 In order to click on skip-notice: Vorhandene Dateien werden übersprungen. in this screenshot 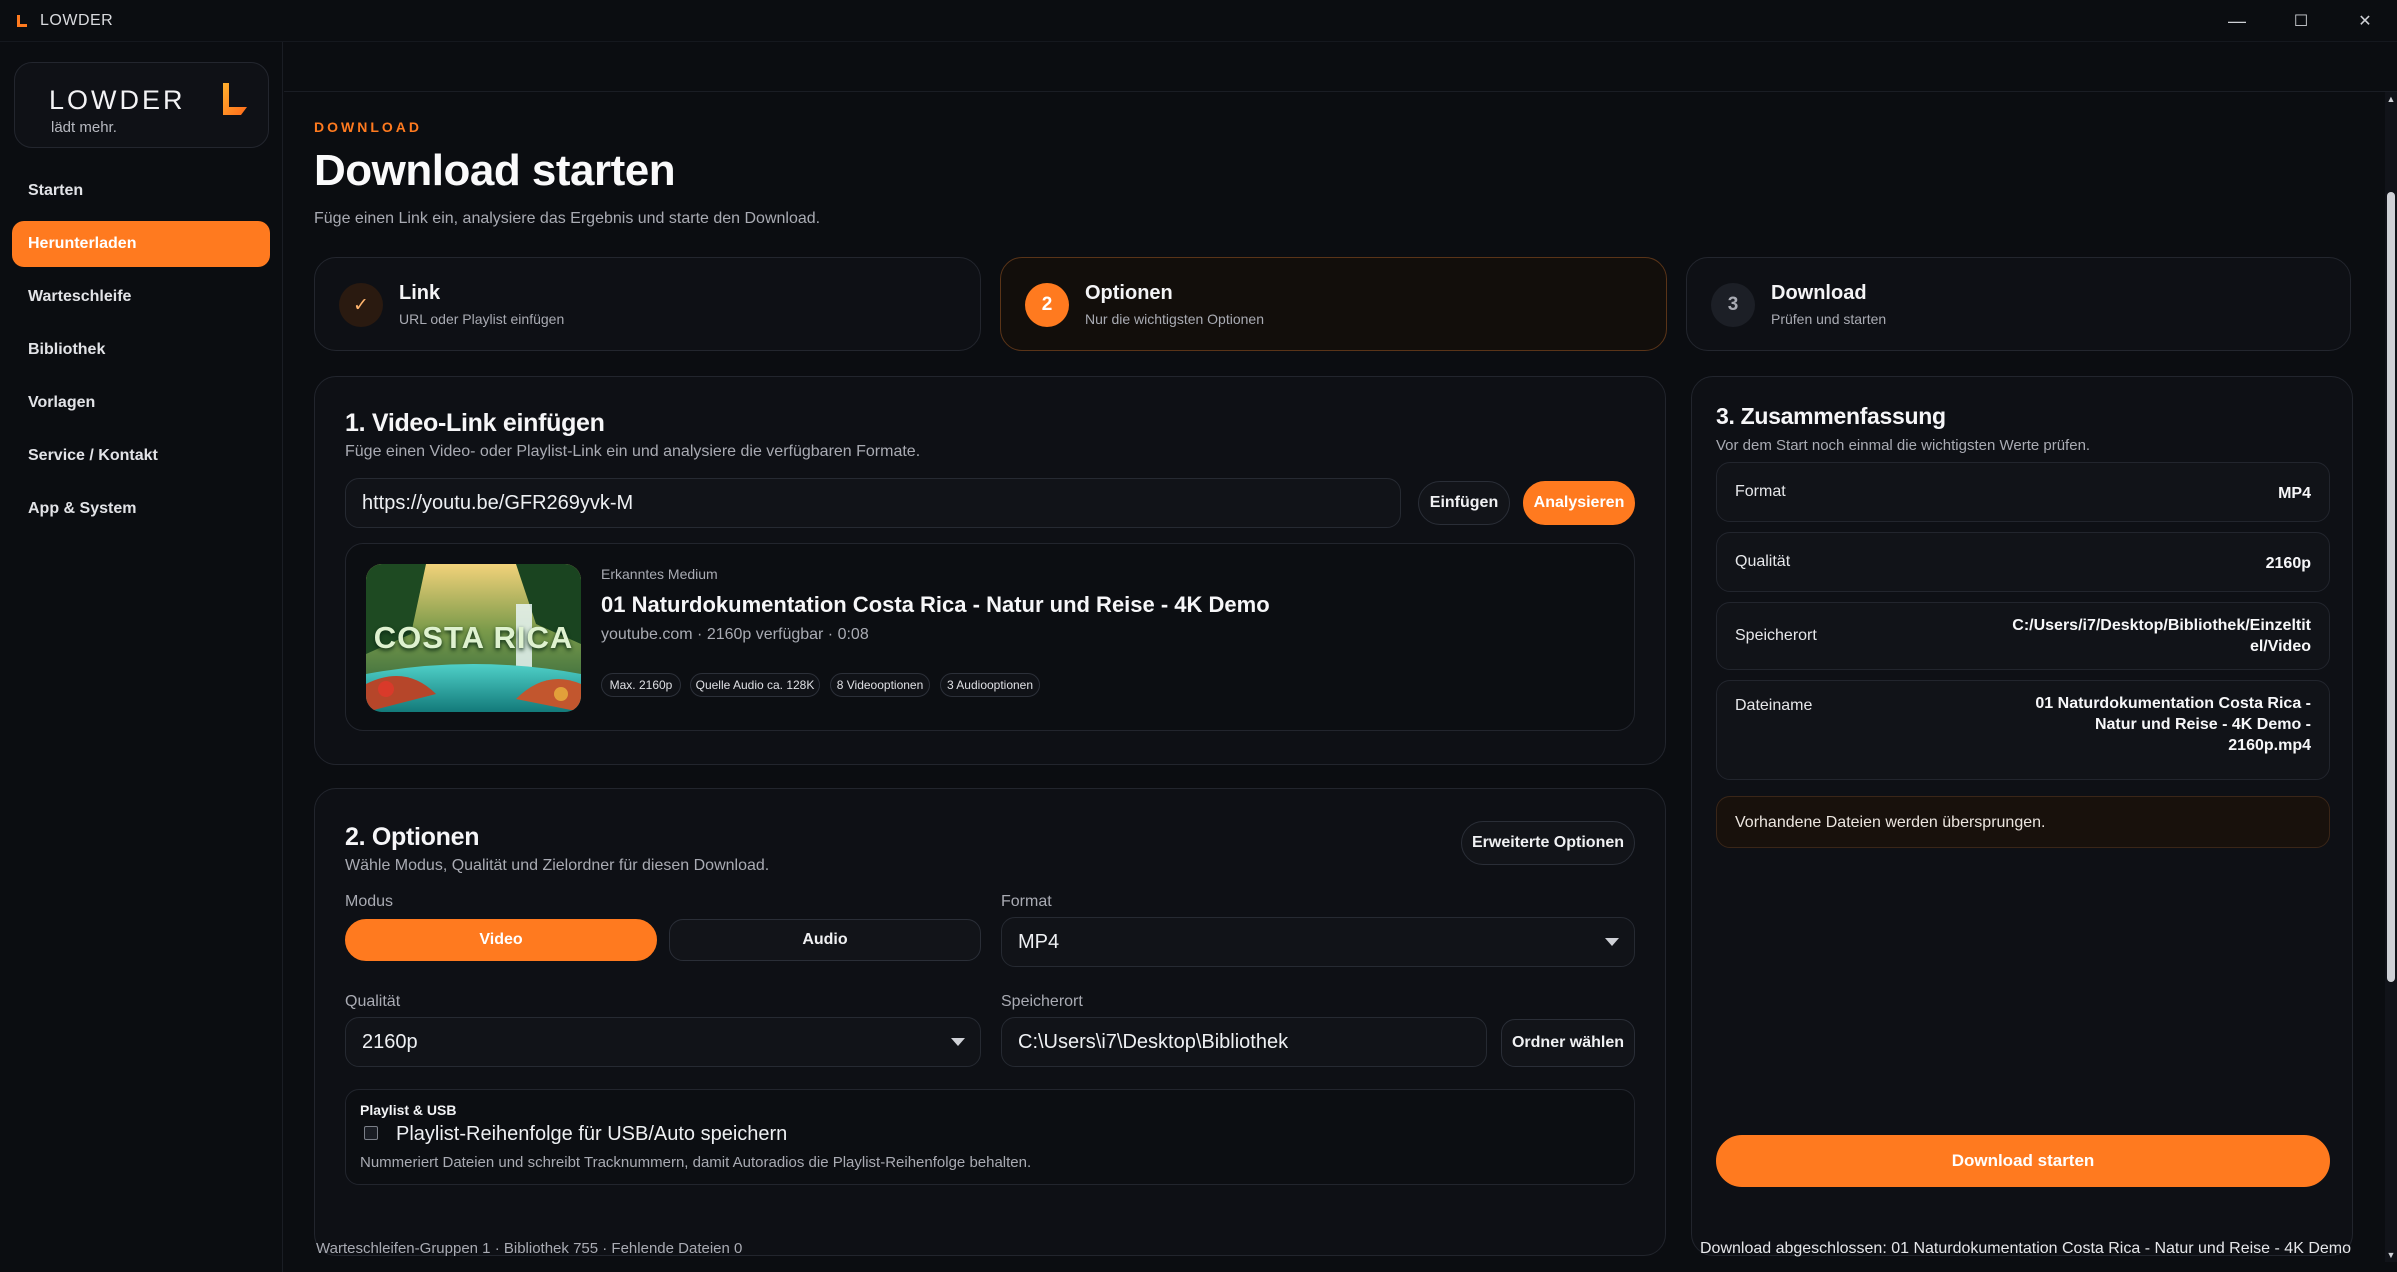, I will do `click(2023, 822)`.